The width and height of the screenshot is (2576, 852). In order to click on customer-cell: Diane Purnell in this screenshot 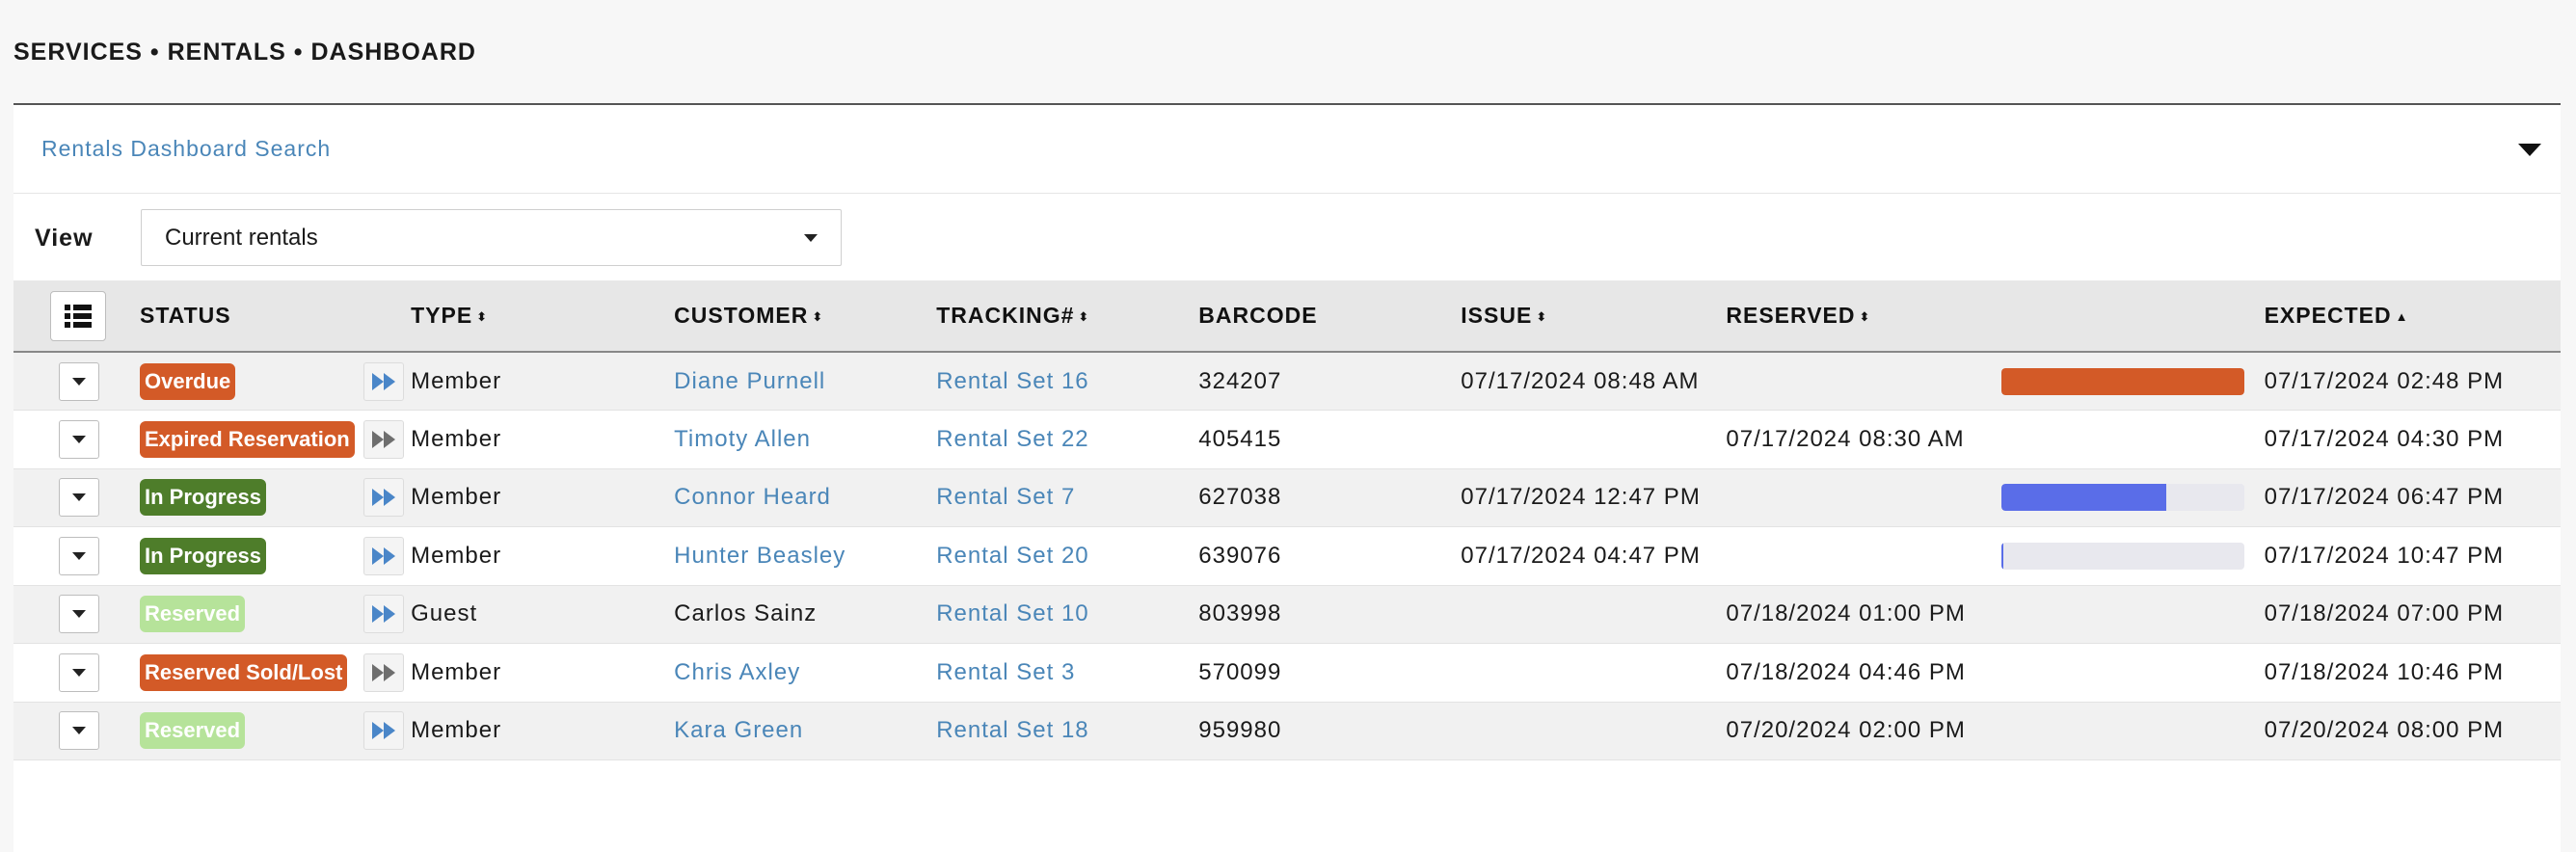, I will do `click(805, 382)`.